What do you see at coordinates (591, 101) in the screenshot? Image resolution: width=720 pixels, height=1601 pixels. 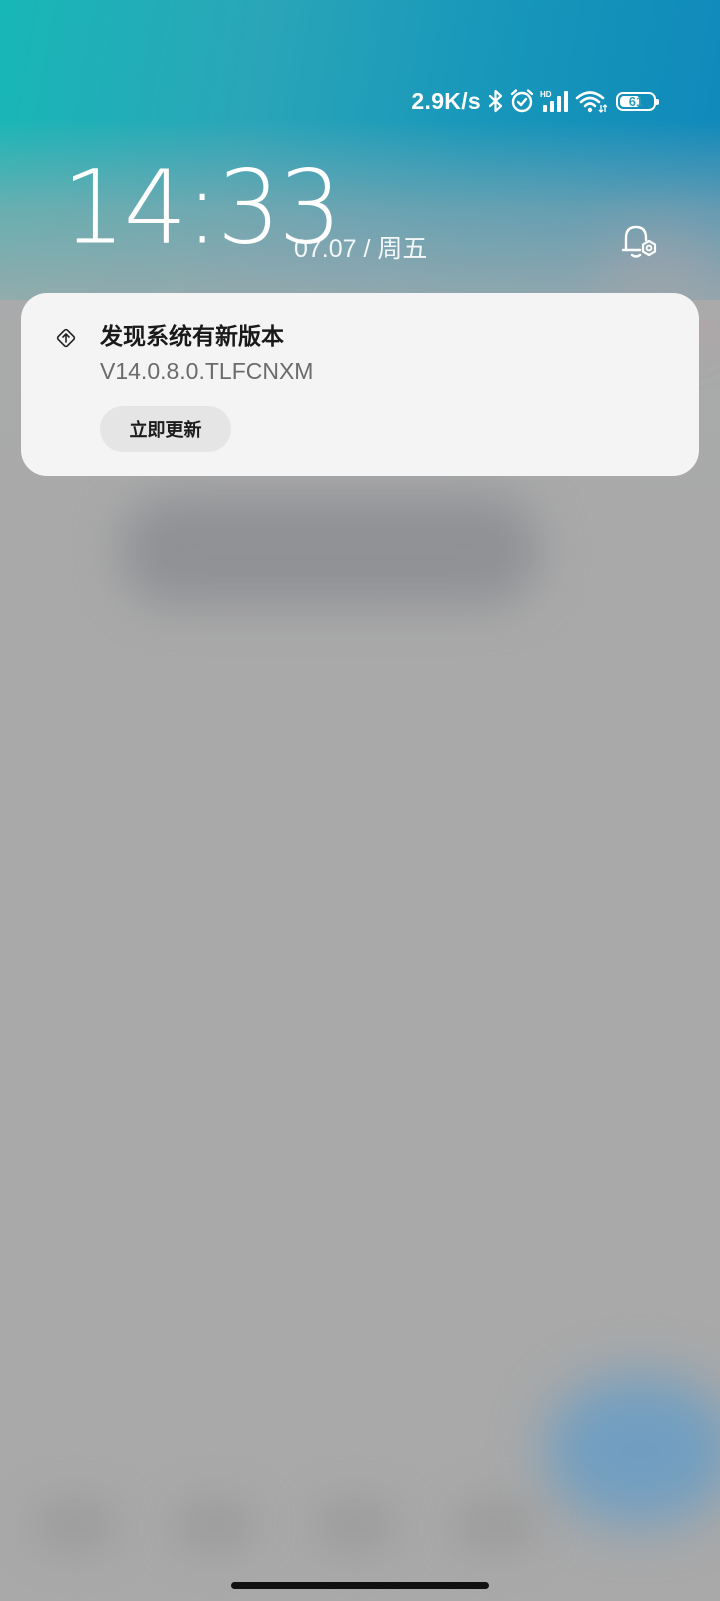 I see `wifi-icon` at bounding box center [591, 101].